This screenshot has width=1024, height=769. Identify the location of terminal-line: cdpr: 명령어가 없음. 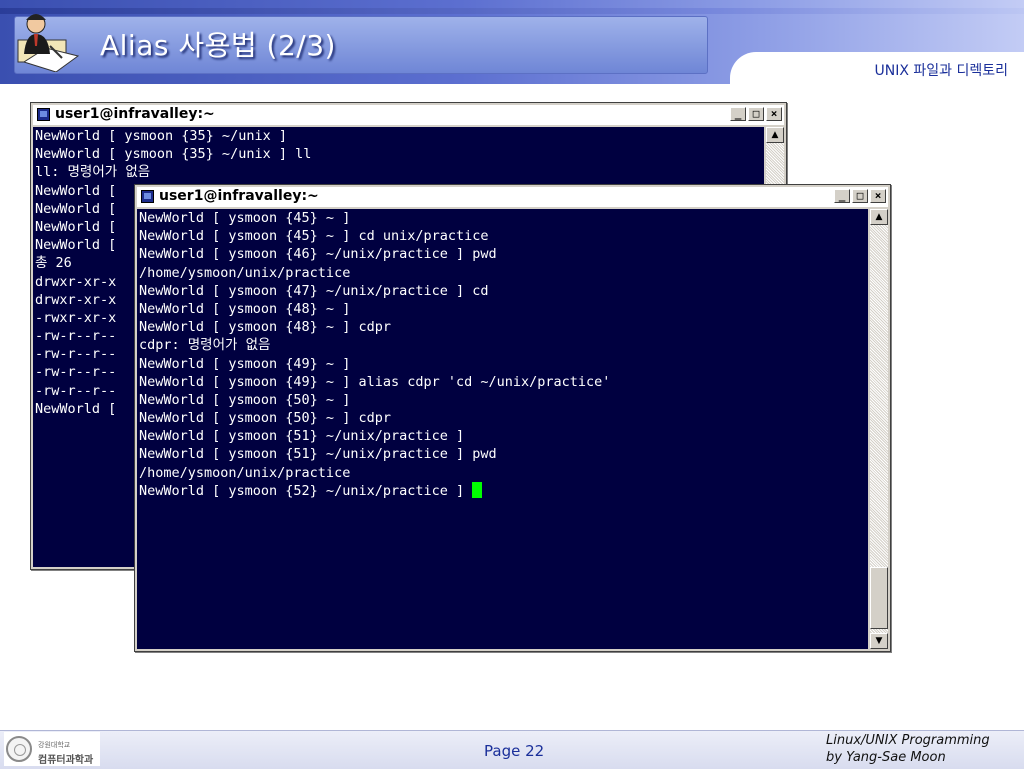
(205, 345).